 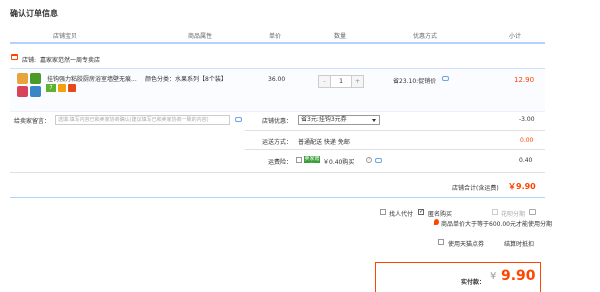 I want to click on insurance-price: ￥0.40购买, so click(x=339, y=162).